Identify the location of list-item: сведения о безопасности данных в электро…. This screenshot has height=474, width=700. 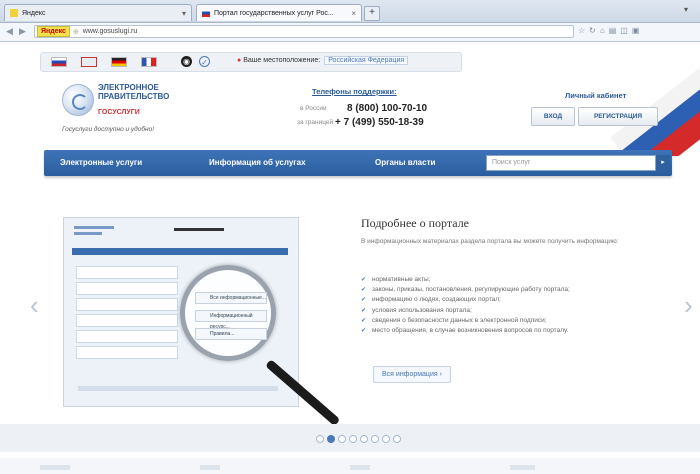
(465, 321).